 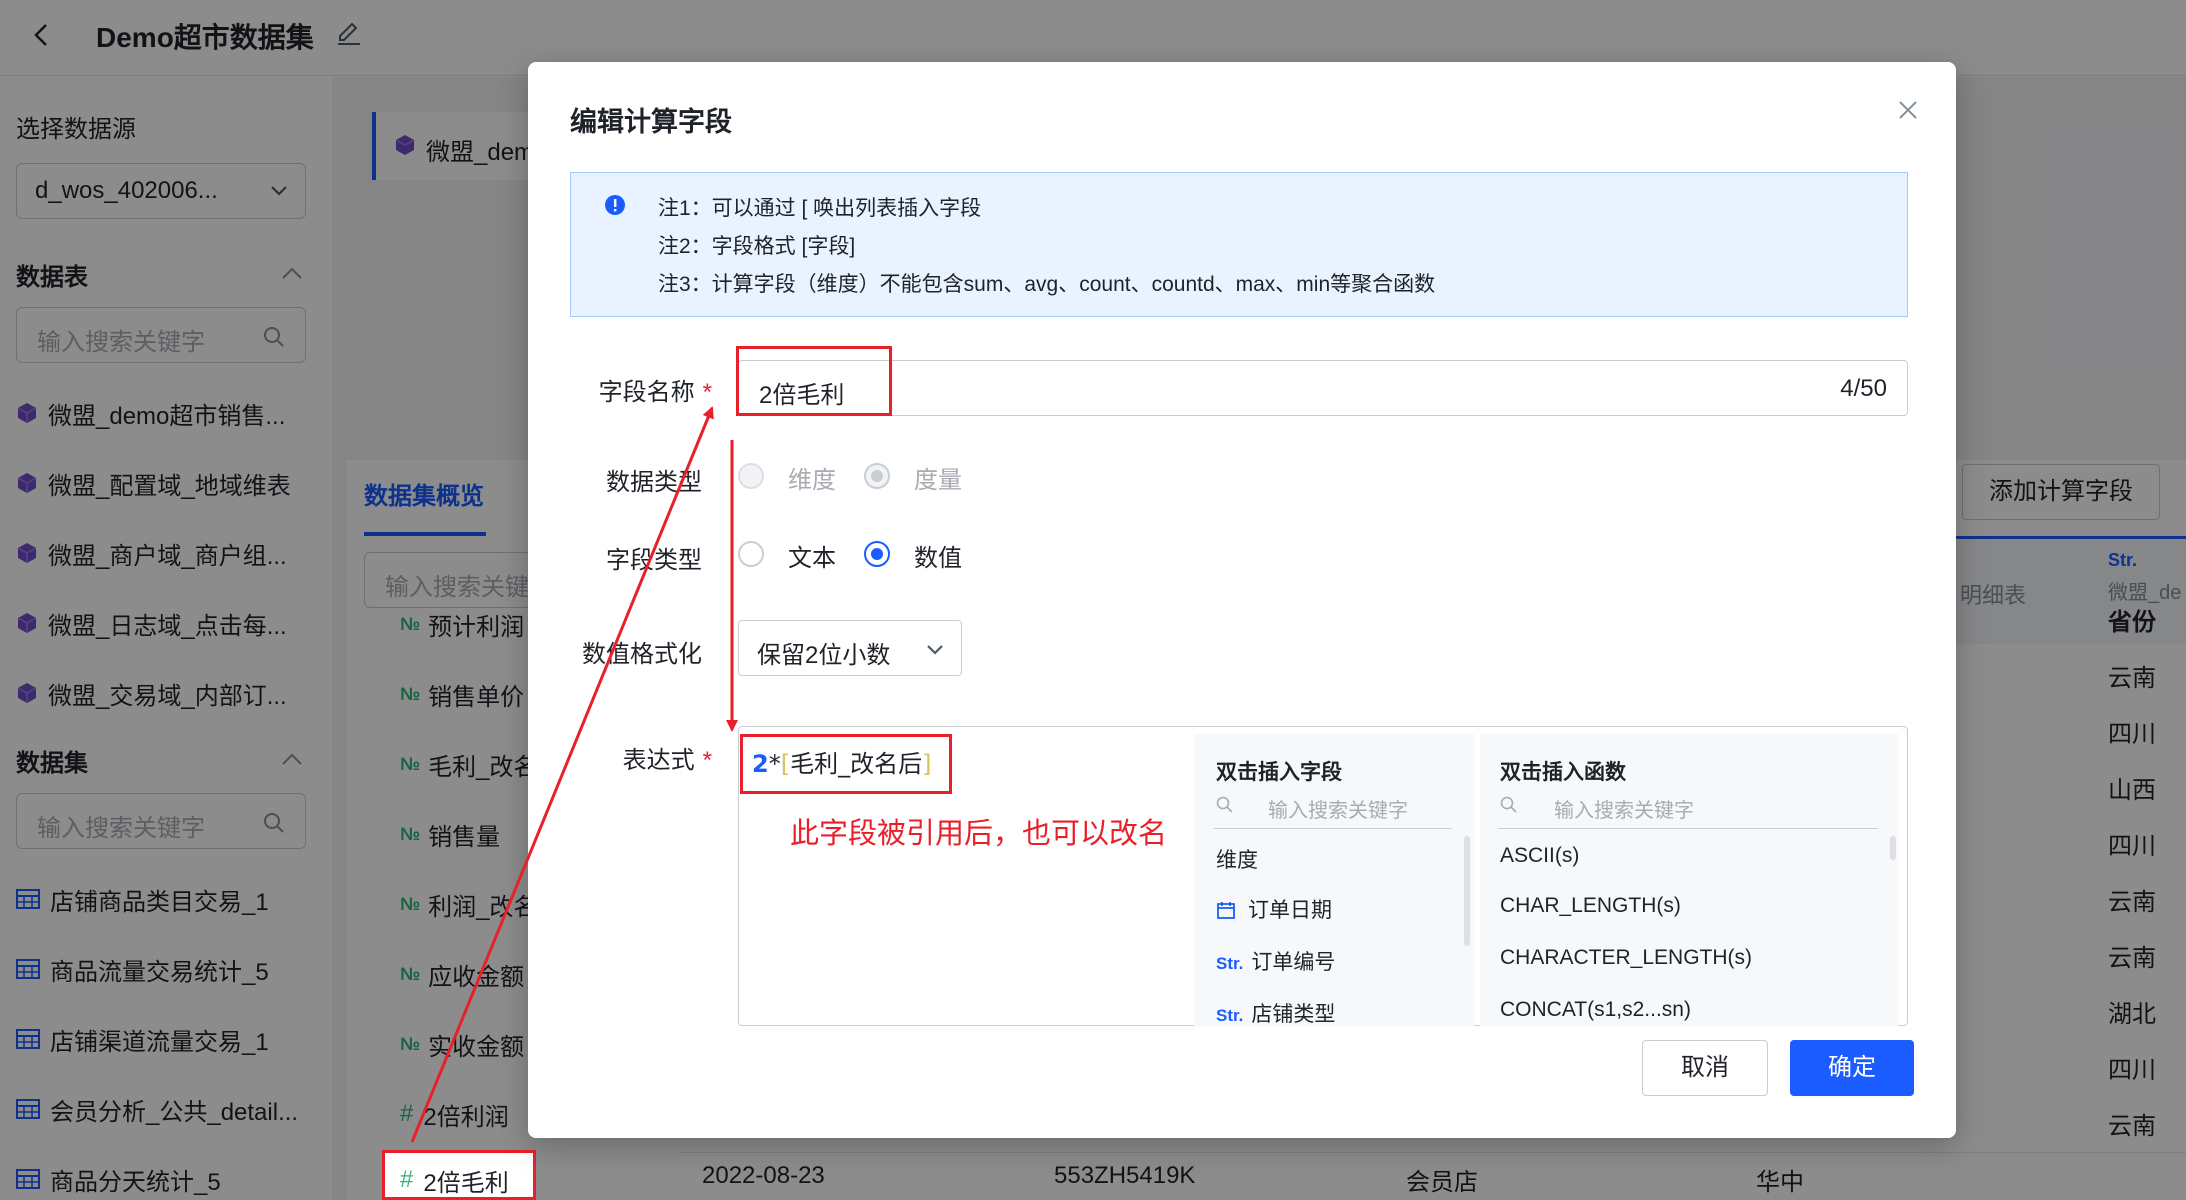 I want to click on arrow-field-to-name, so click(x=562, y=774).